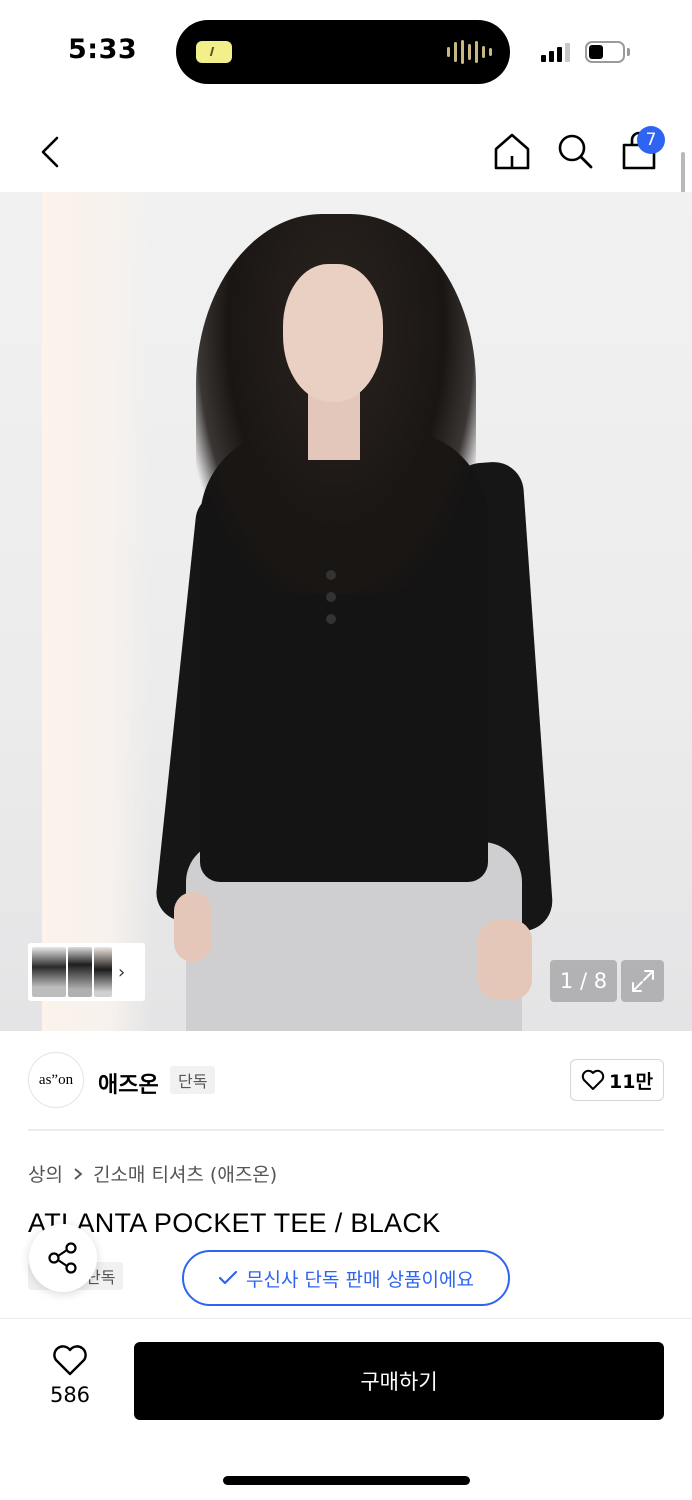 Image resolution: width=692 pixels, height=1500 pixels. What do you see at coordinates (505, 960) in the screenshot?
I see `model-hand-right` at bounding box center [505, 960].